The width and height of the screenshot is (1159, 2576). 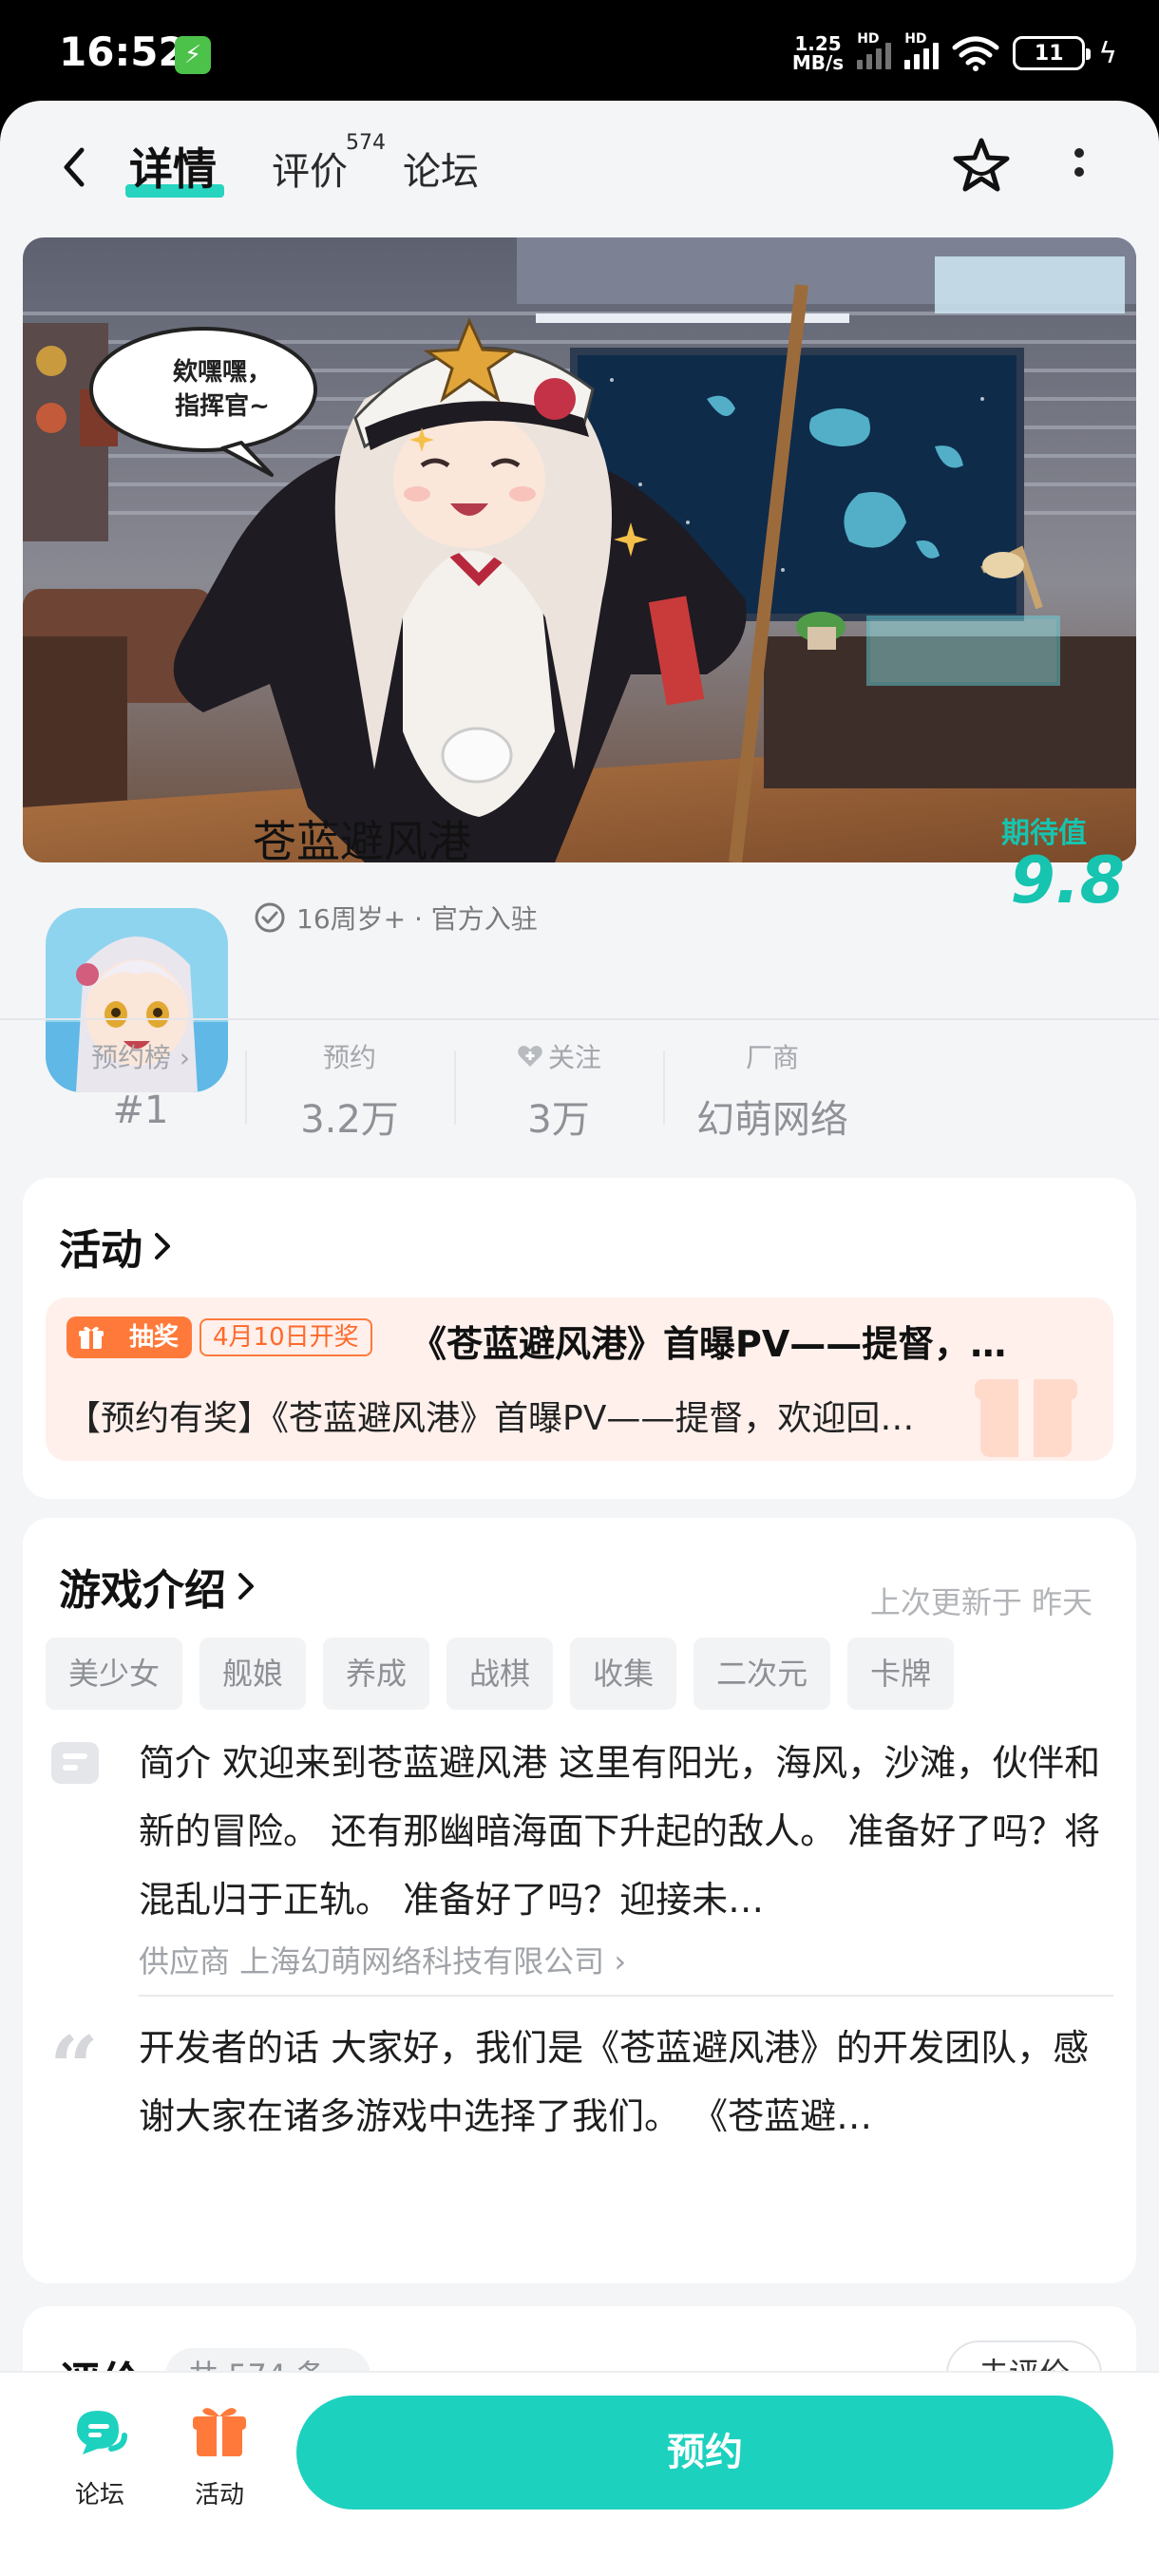 What do you see at coordinates (382, 1959) in the screenshot?
I see `supplier-link: 供应商 上海幻萌网络科技有限公司 ›` at bounding box center [382, 1959].